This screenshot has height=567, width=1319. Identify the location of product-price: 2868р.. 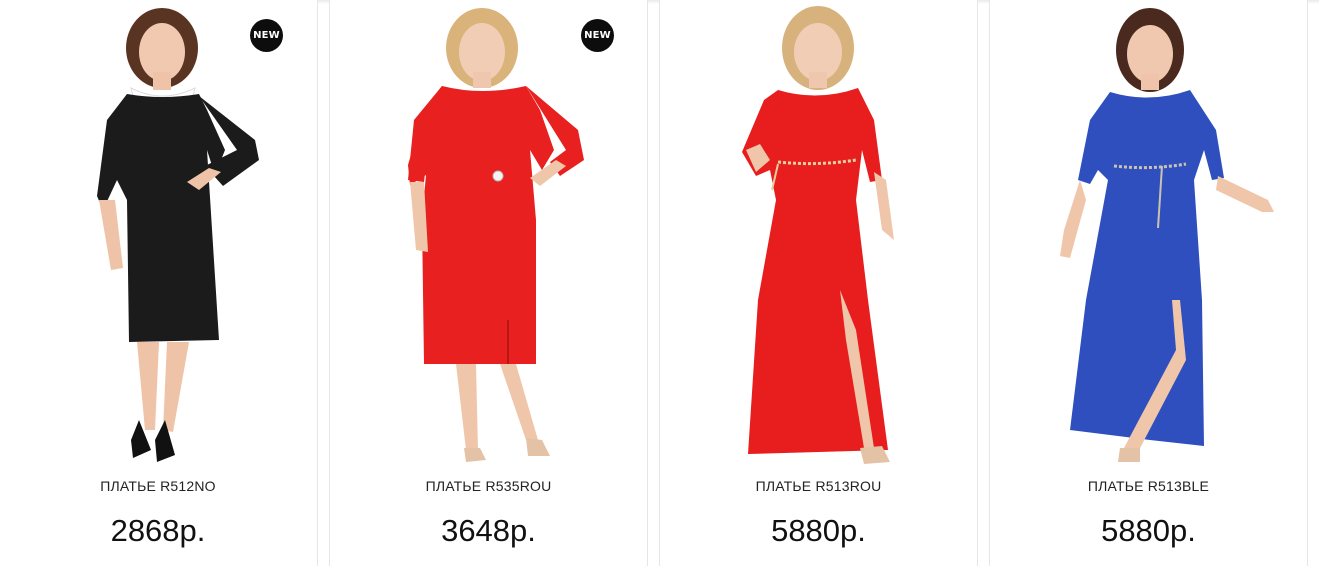
(158, 530).